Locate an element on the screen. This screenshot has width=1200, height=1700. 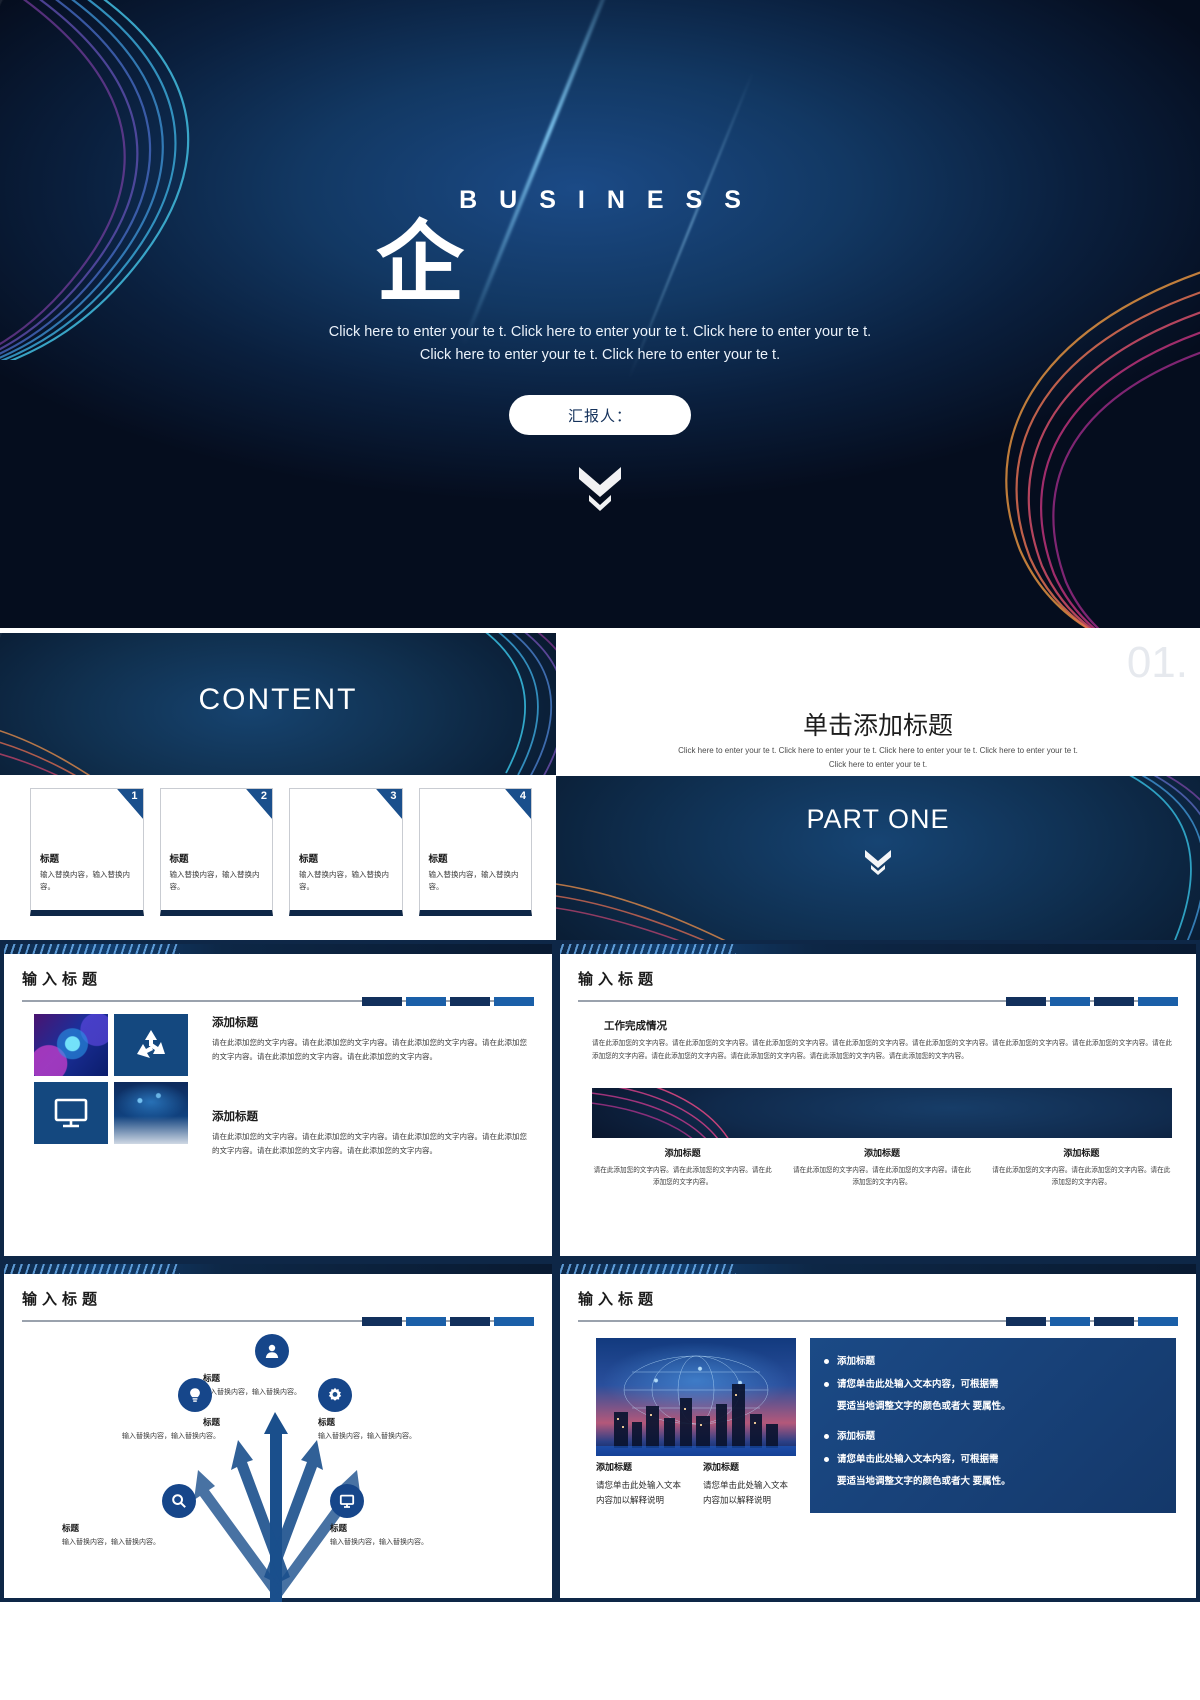
gear-icon is located at coordinates (335, 1395).